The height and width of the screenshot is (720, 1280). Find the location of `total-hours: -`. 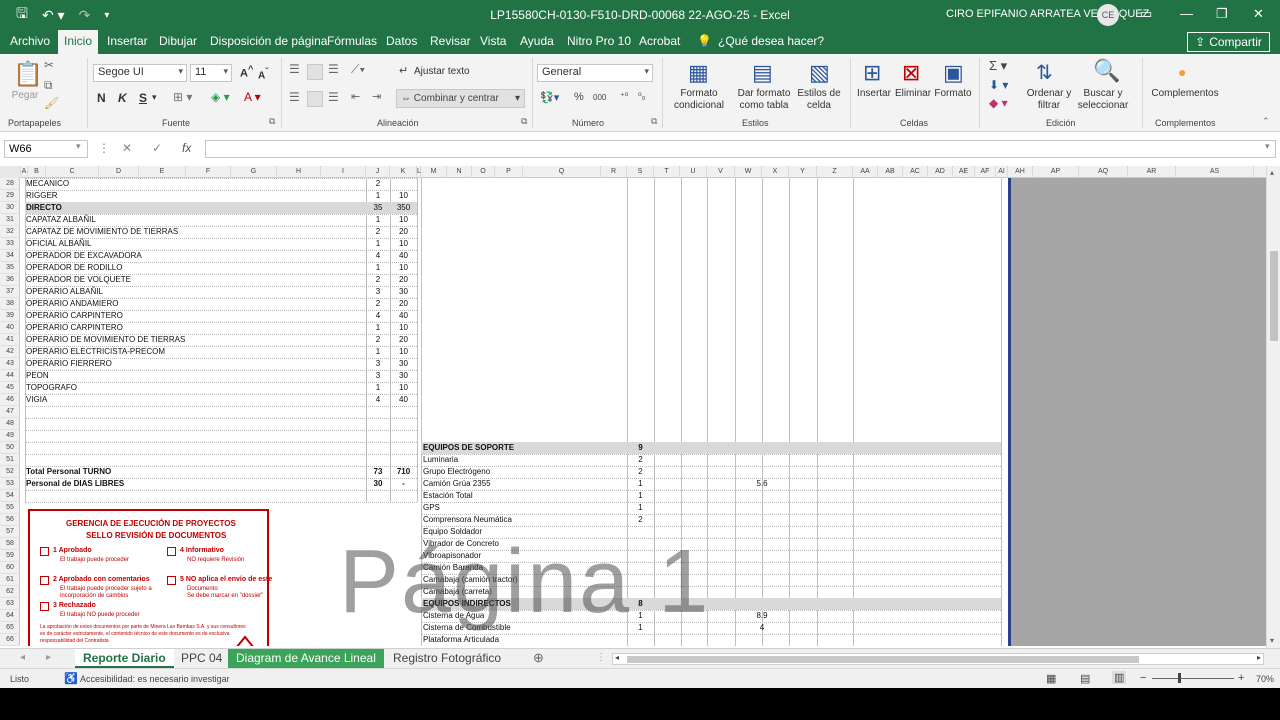

total-hours: - is located at coordinates (403, 484).